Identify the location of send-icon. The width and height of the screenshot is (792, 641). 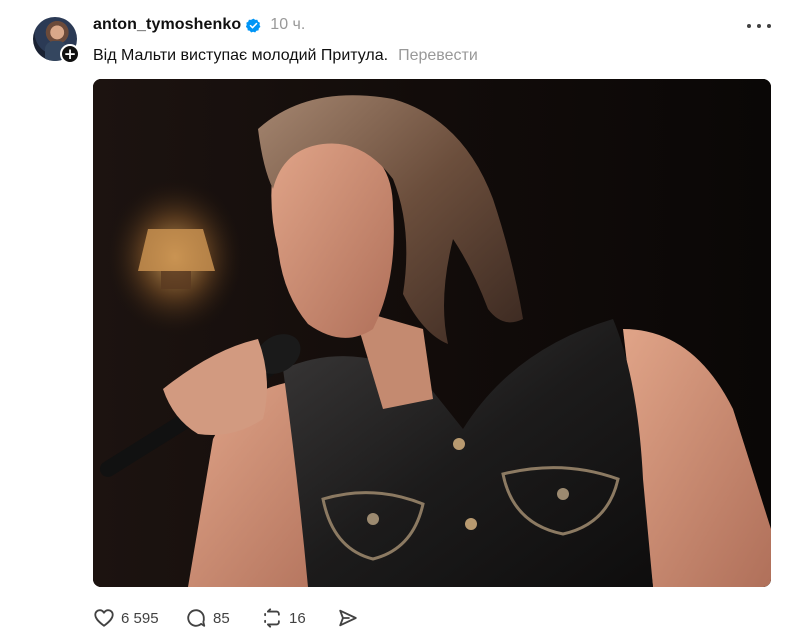
(348, 618).